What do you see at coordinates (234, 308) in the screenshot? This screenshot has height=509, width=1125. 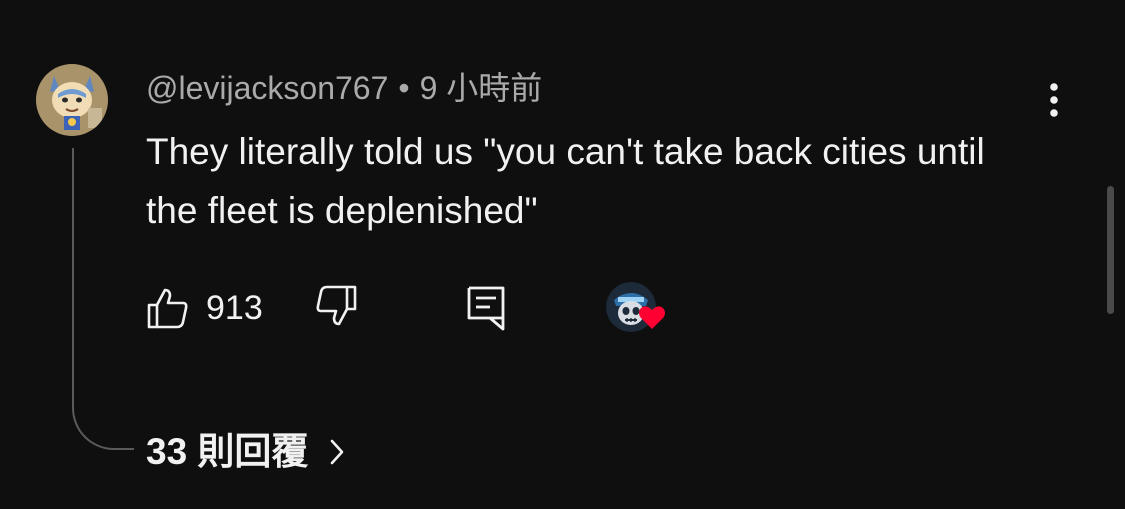 I see `like-count: 913` at bounding box center [234, 308].